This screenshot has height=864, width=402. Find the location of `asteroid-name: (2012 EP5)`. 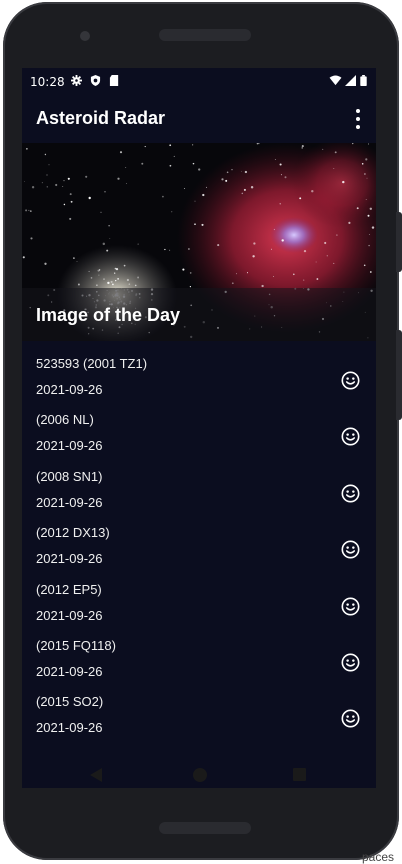

asteroid-name: (2012 EP5) is located at coordinates (69, 589).